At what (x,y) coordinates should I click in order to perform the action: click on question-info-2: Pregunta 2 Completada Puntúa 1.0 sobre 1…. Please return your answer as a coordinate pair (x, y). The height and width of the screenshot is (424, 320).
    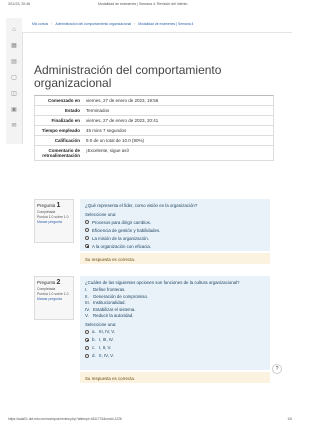
    Looking at the image, I should click on (54, 298).